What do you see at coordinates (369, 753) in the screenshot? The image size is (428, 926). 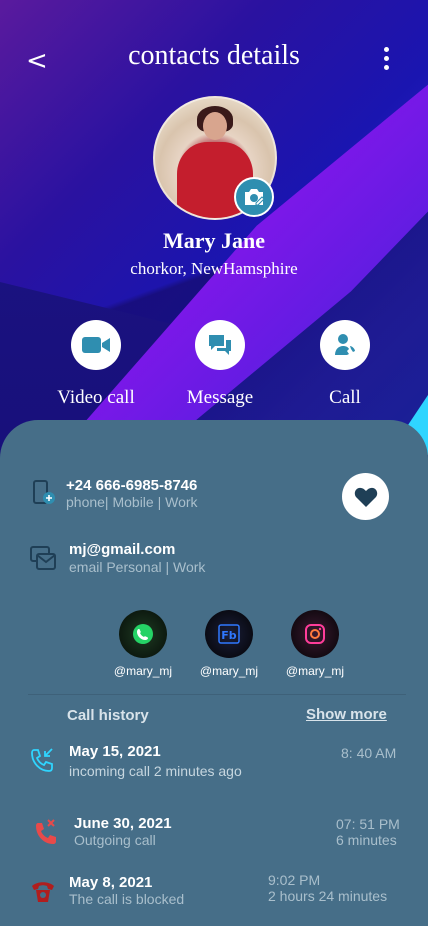 I see `call-time: 8: 40 AM` at bounding box center [369, 753].